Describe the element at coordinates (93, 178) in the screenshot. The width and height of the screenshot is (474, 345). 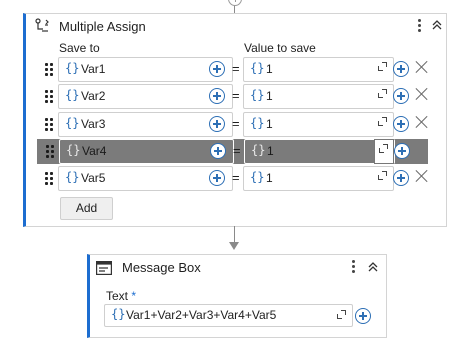
I see `save-to-value: Var5` at that location.